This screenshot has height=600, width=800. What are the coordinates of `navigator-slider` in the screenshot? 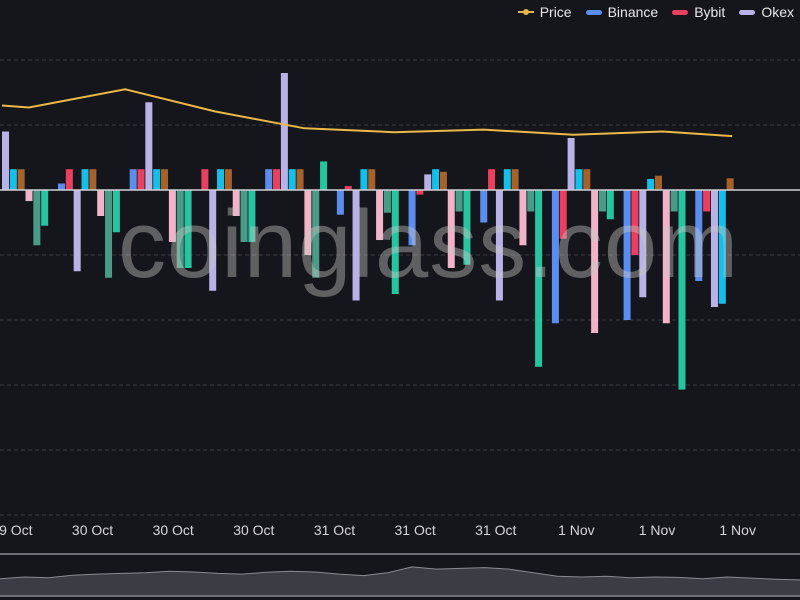 It's located at (400, 575).